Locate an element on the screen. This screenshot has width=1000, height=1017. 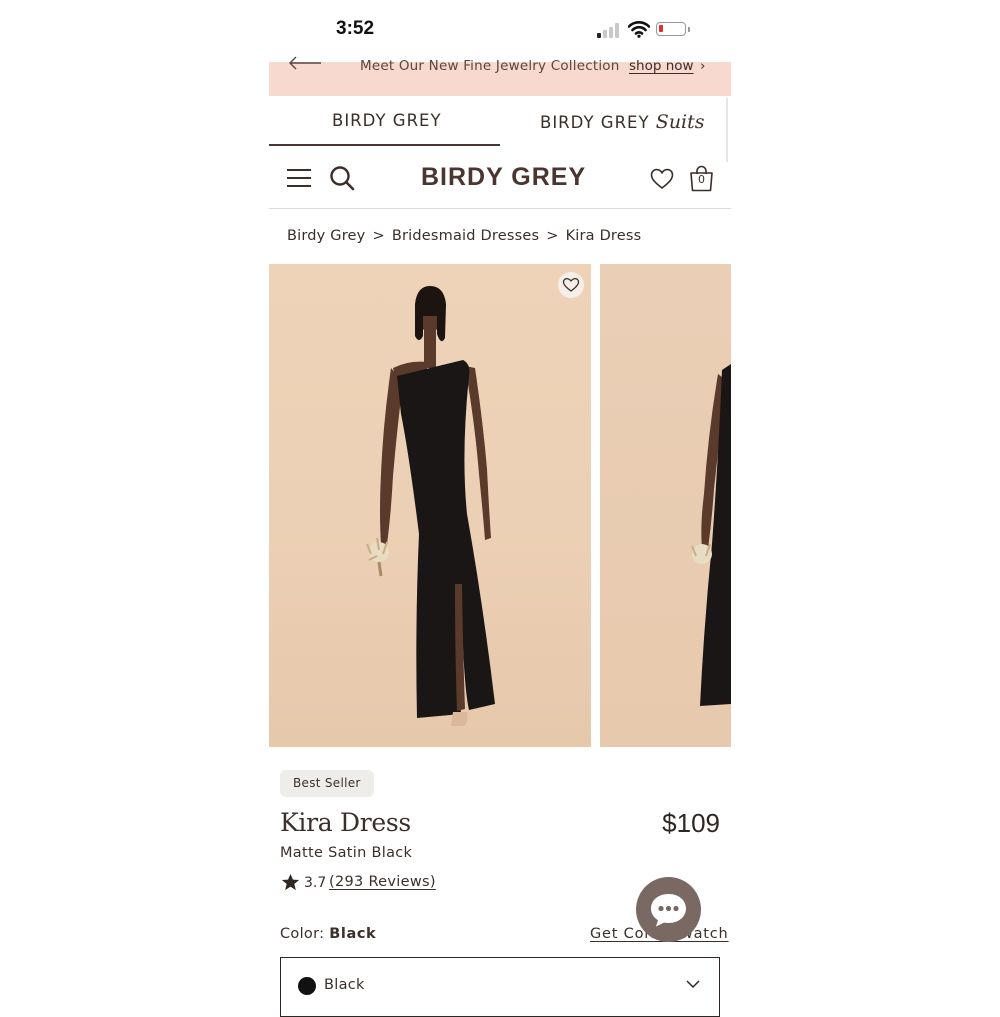
status-time: 3:52 is located at coordinates (355, 28).